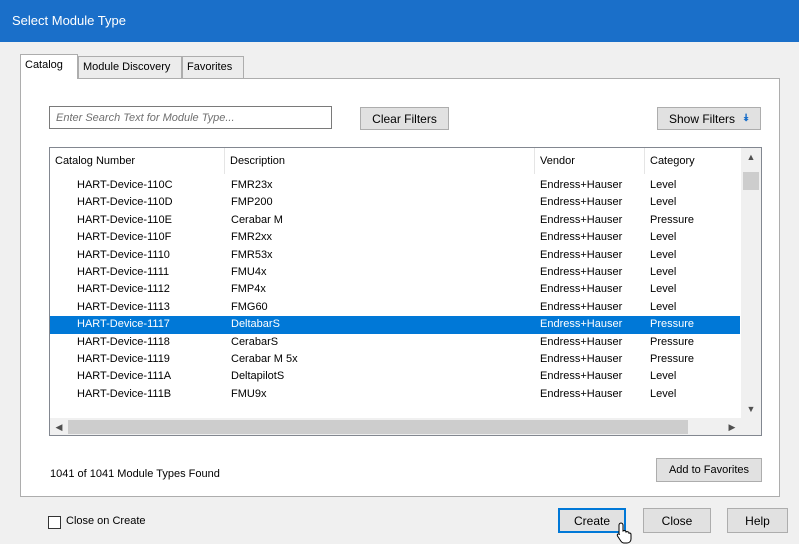 This screenshot has height=544, width=799. I want to click on cell-catalog-number: HART-Device-111B, so click(124, 393).